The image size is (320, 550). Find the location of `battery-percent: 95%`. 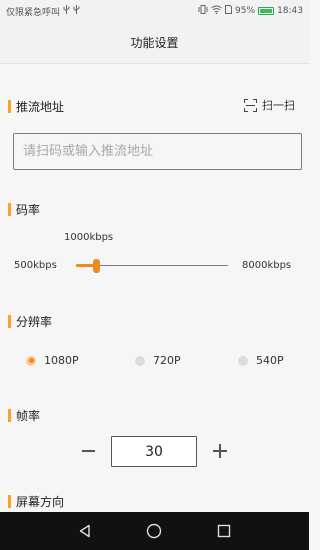

battery-percent: 95% is located at coordinates (245, 11).